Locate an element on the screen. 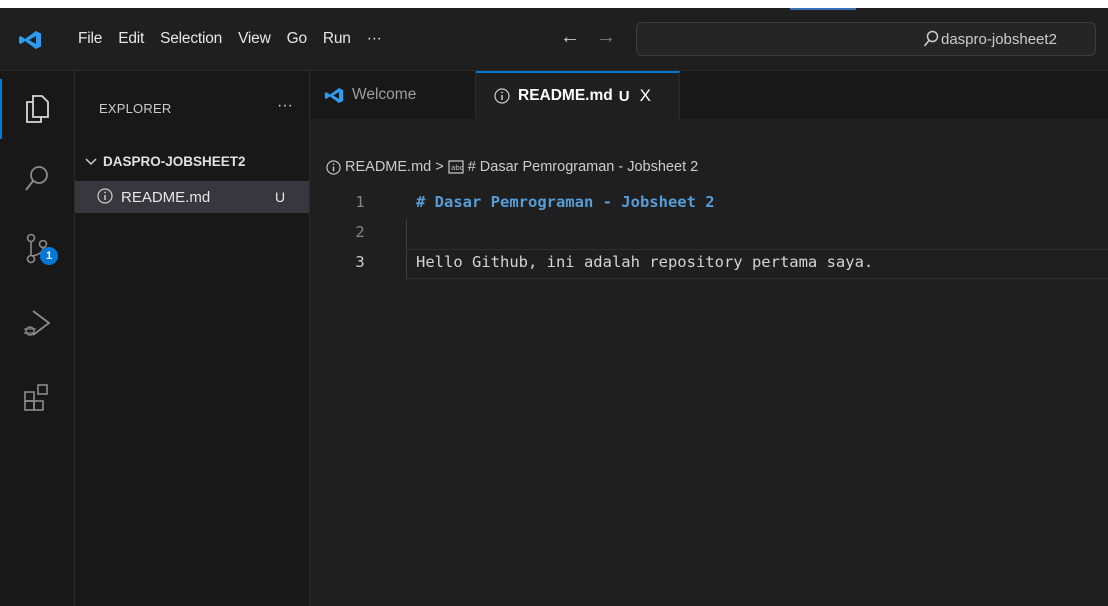  menu-bar: File Edit Selection View Go Run ··· is located at coordinates (230, 39).